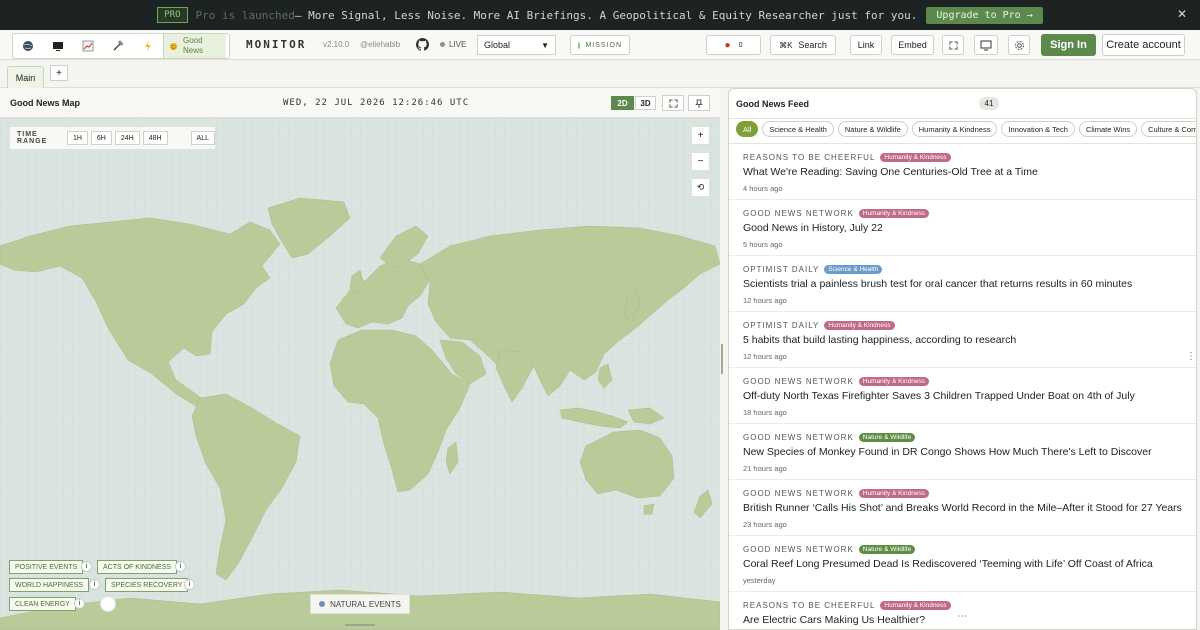 The height and width of the screenshot is (630, 1200). Describe the element at coordinates (1019, 45) in the screenshot. I see `gear-icon` at that location.